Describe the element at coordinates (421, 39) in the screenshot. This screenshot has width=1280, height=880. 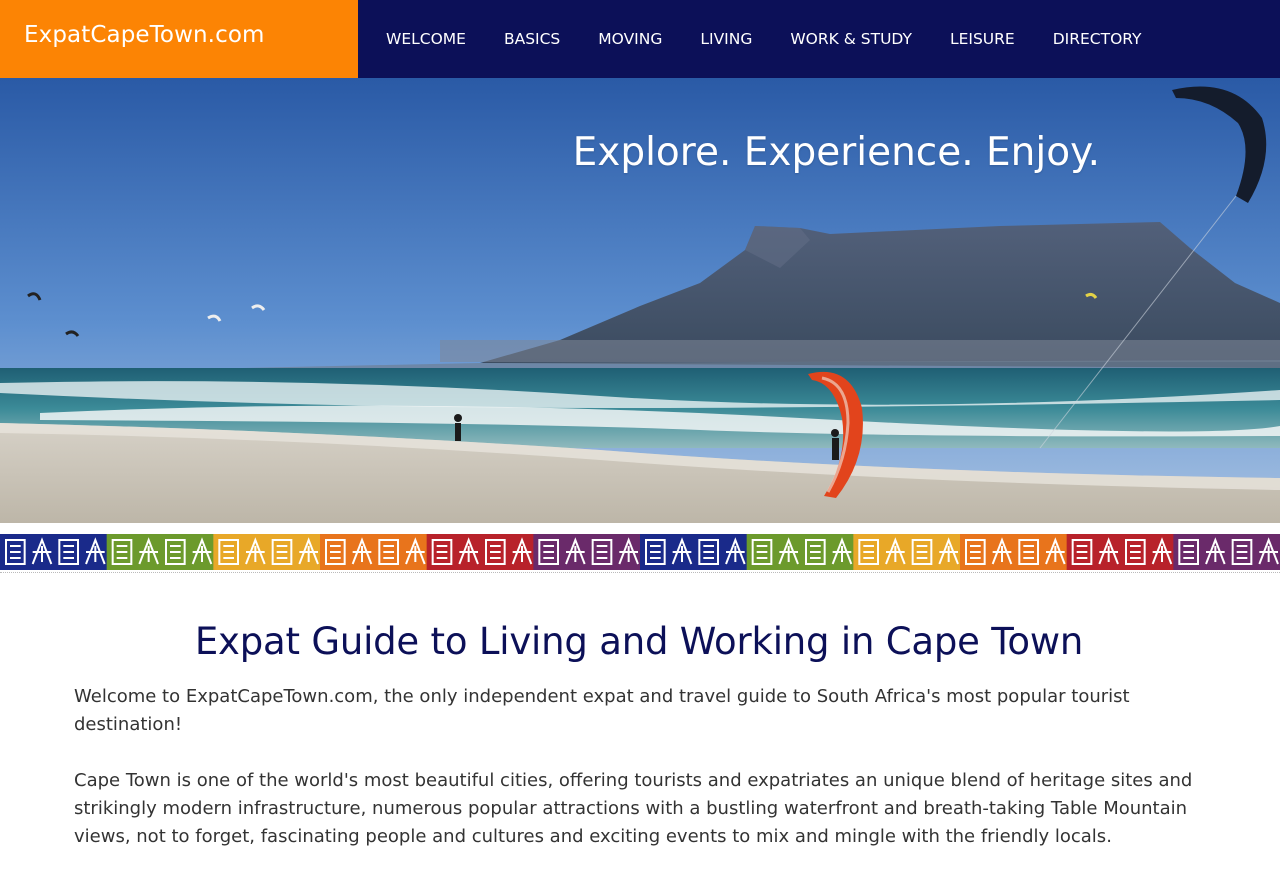
I see `nav-item-welcome: WELCOME` at that location.